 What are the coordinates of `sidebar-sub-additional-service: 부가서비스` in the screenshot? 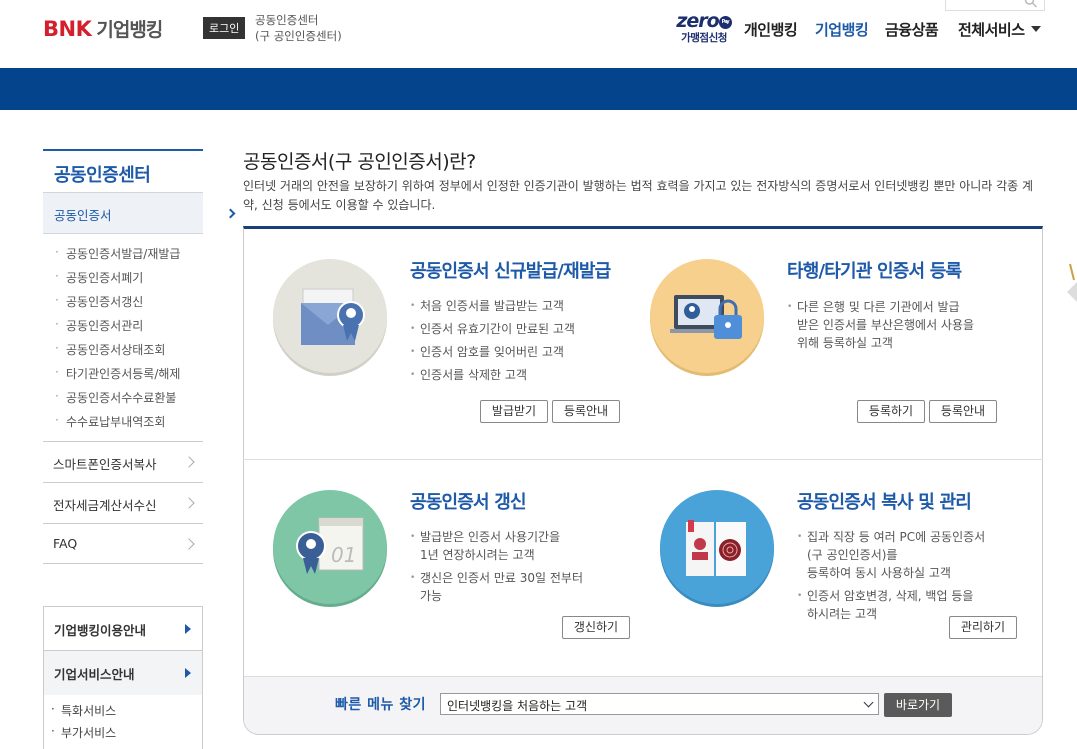 It's located at (84, 732).